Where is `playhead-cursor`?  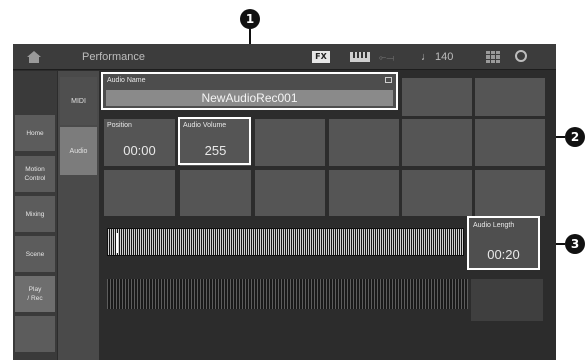
playhead-cursor is located at coordinates (117, 243).